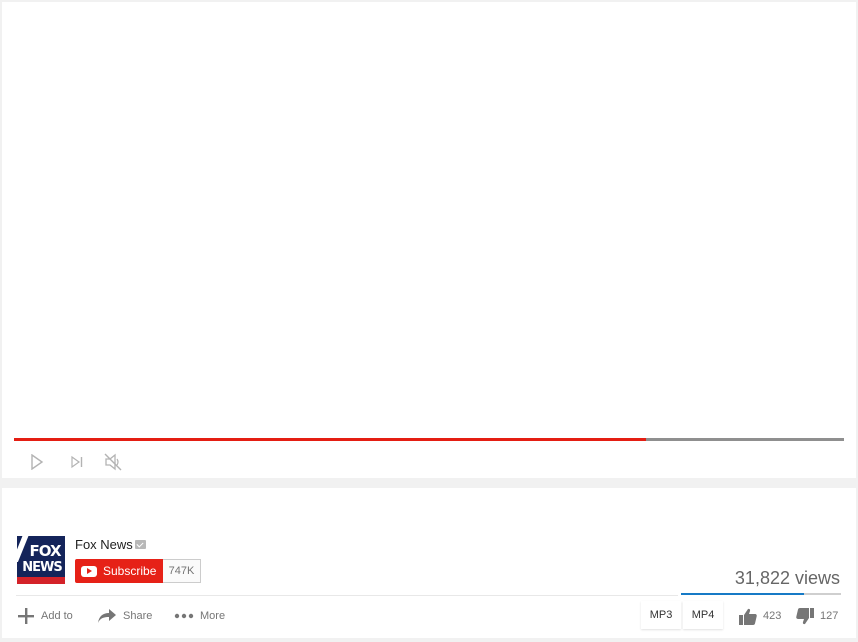 The width and height of the screenshot is (858, 642). Describe the element at coordinates (772, 616) in the screenshot. I see `like-count: 423` at that location.